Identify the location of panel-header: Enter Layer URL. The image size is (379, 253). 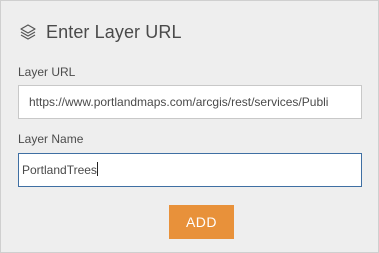
(100, 32).